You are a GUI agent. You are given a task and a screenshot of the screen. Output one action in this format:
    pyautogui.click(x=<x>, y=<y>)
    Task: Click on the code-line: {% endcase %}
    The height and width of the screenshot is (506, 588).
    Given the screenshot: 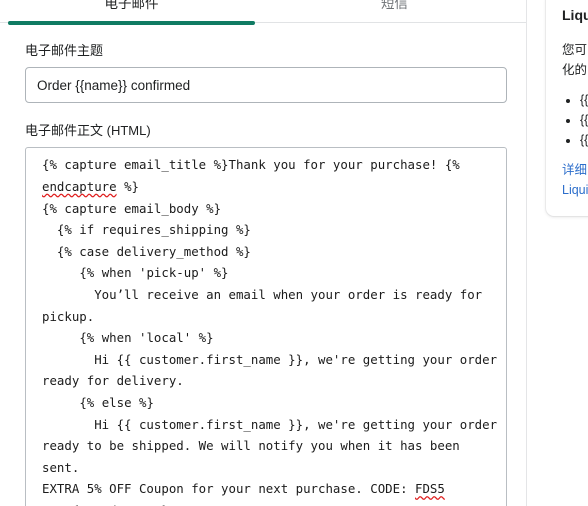 What is the action you would take?
    pyautogui.click(x=270, y=503)
    